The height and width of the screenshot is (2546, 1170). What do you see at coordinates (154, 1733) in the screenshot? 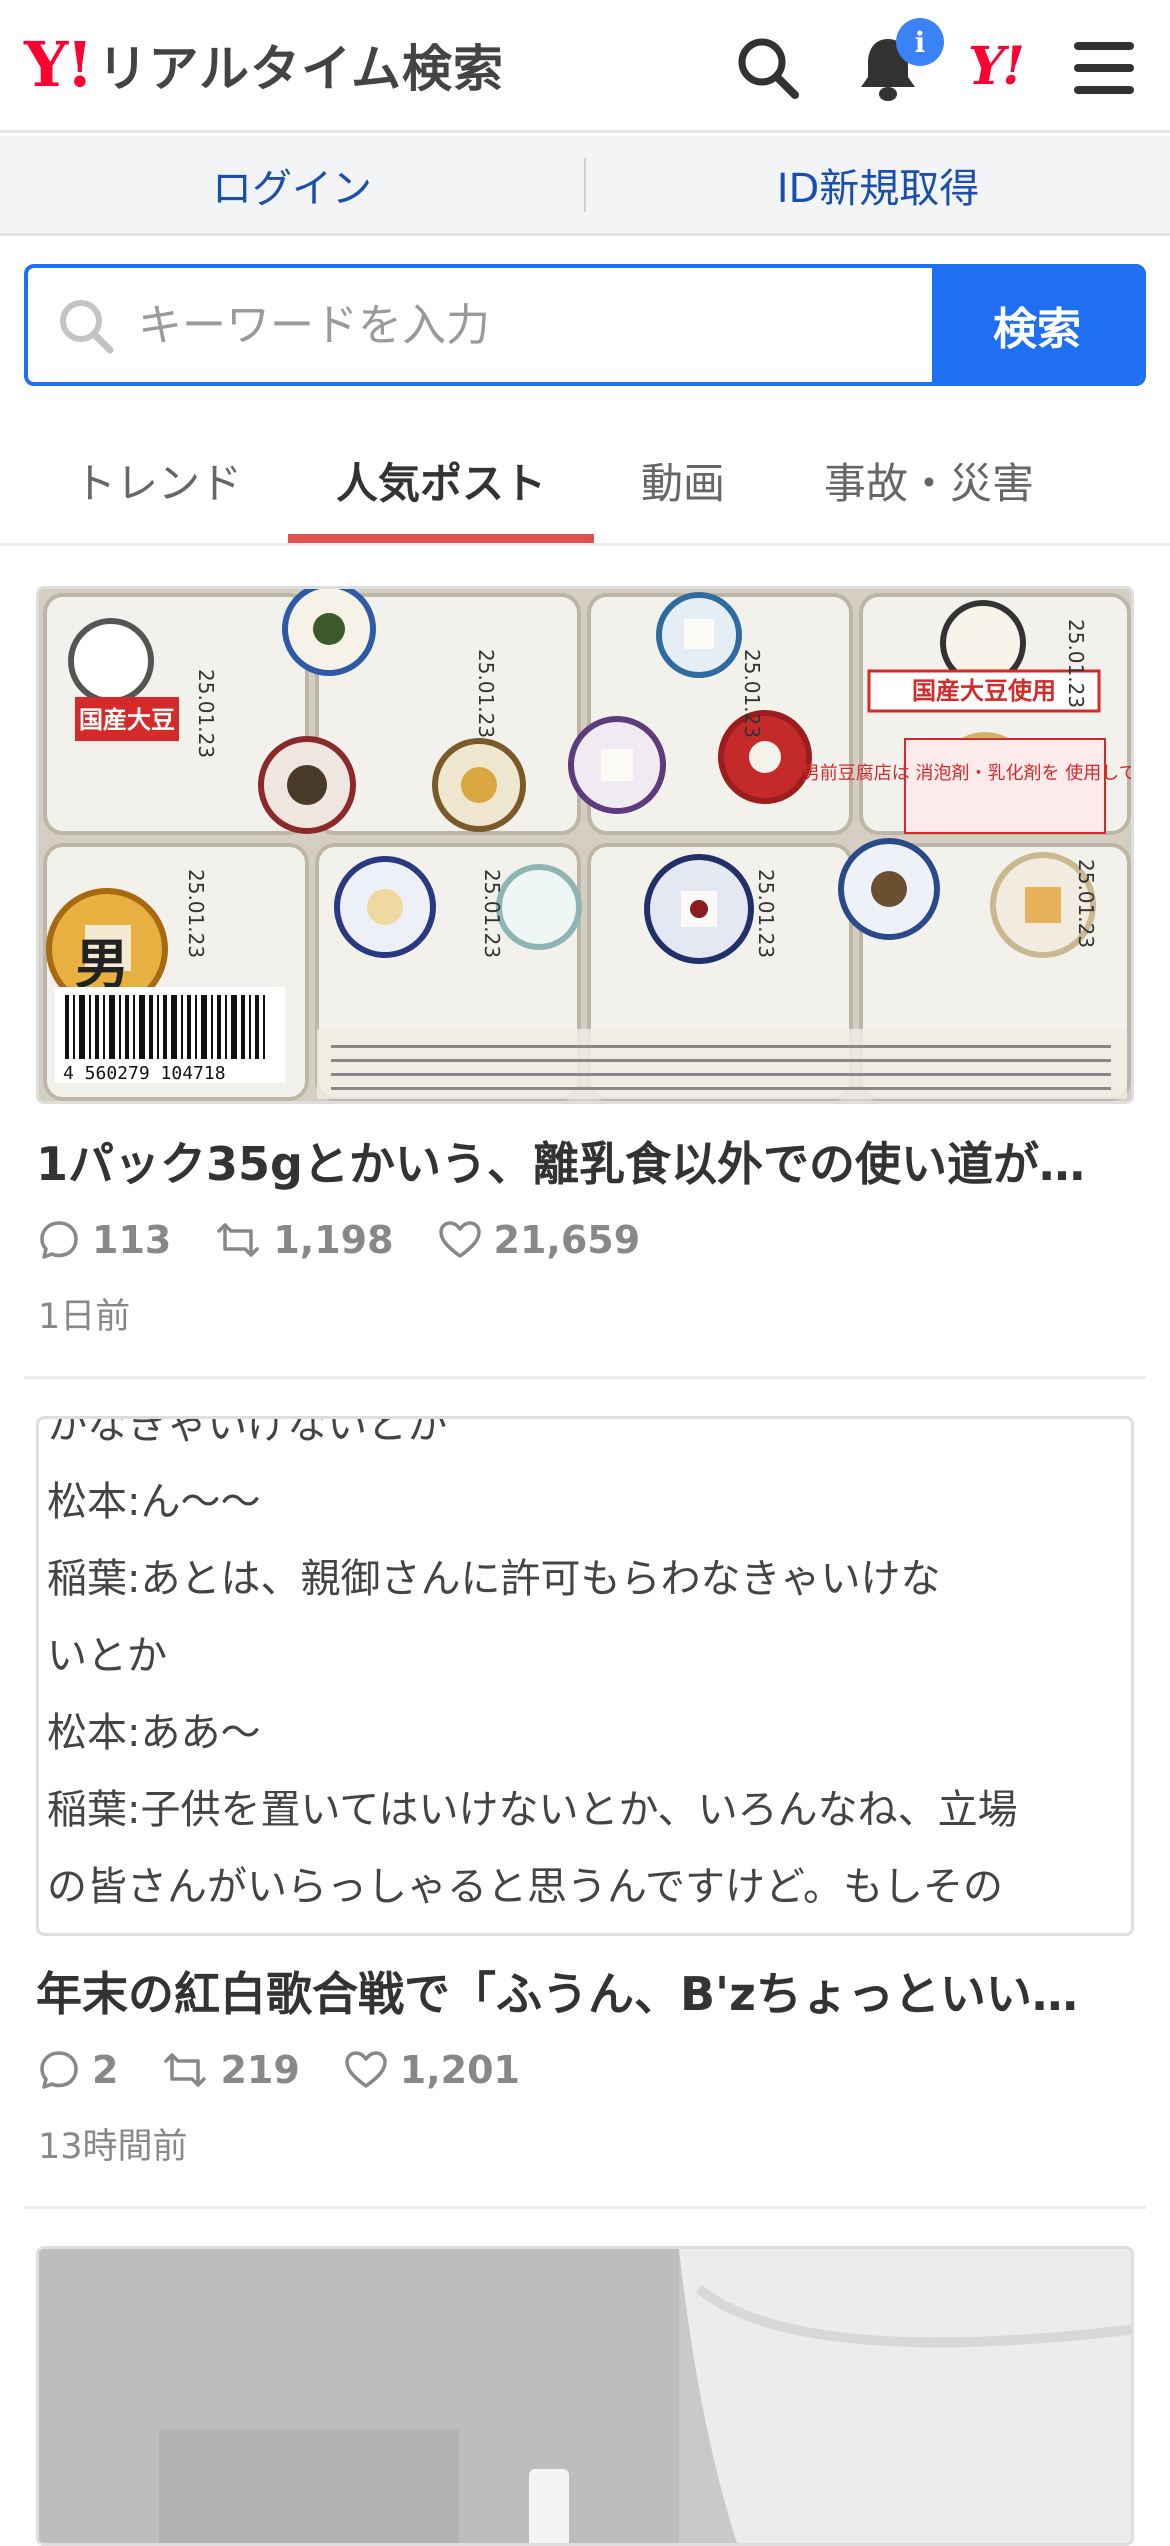
I see `image-text-line: 松本:ああ〜` at bounding box center [154, 1733].